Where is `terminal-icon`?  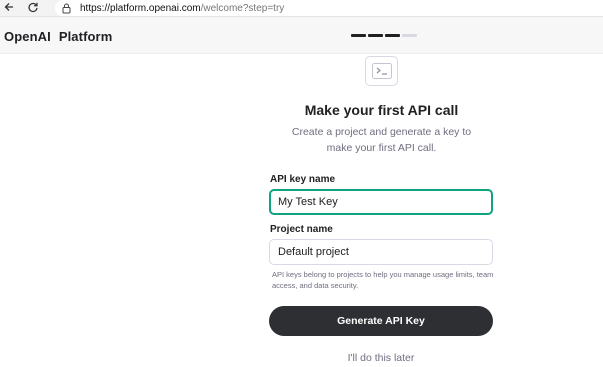
terminal-icon is located at coordinates (381, 71).